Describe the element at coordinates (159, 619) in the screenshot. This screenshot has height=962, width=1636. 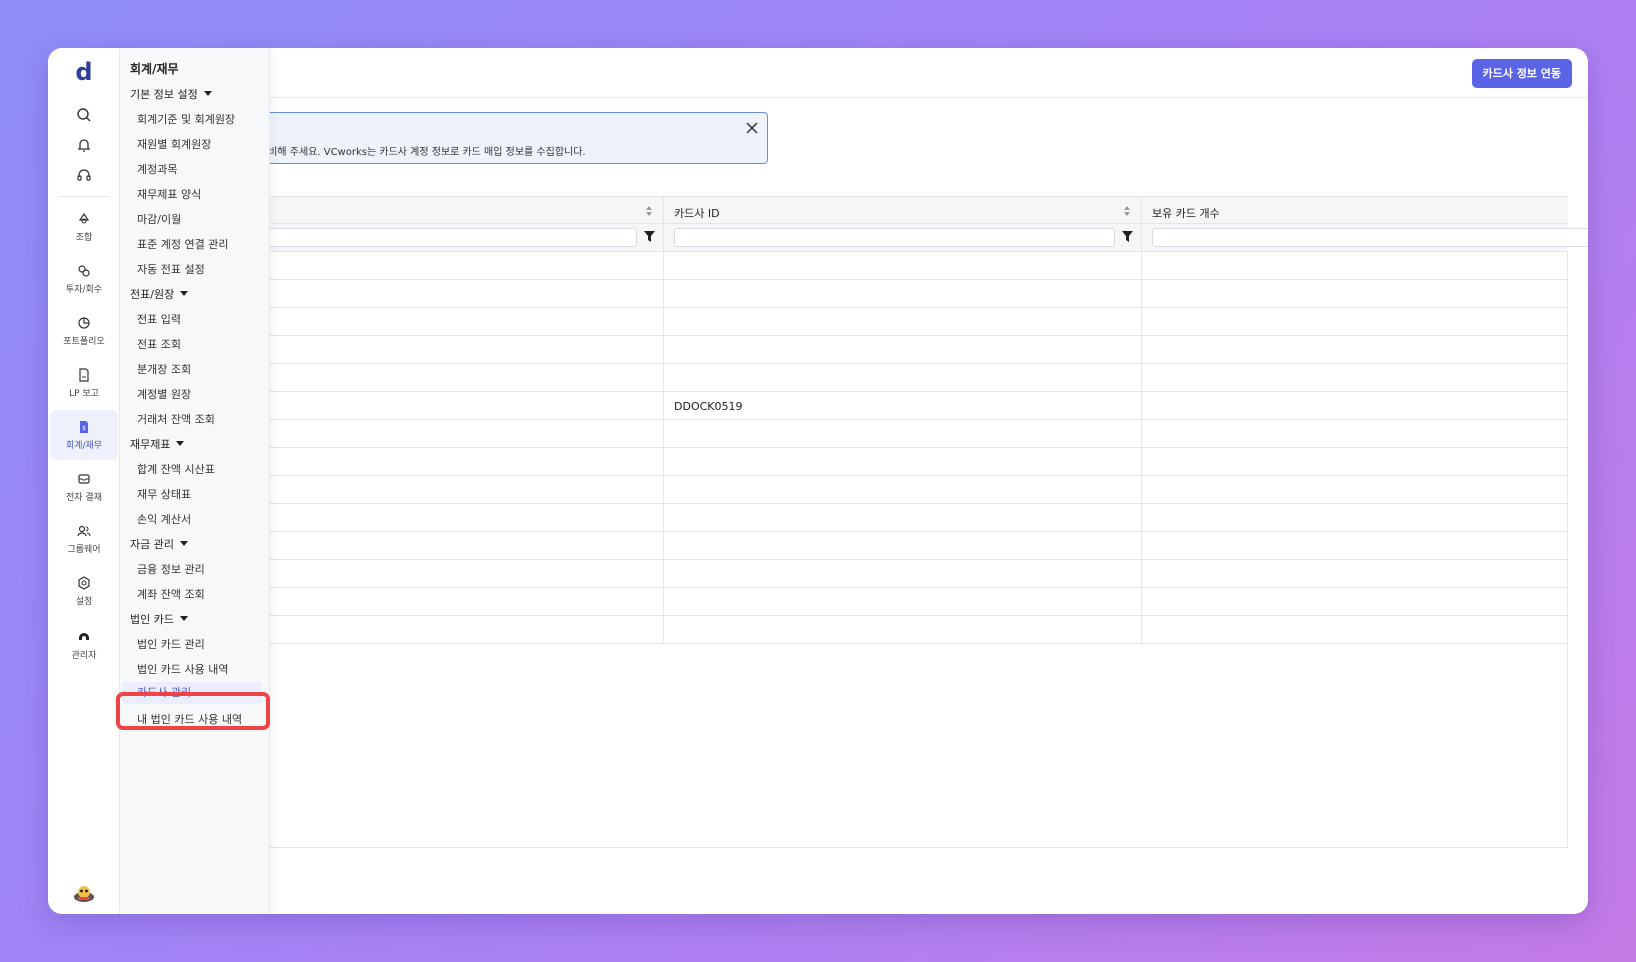
I see `group-corporate-card: 법인 카드` at that location.